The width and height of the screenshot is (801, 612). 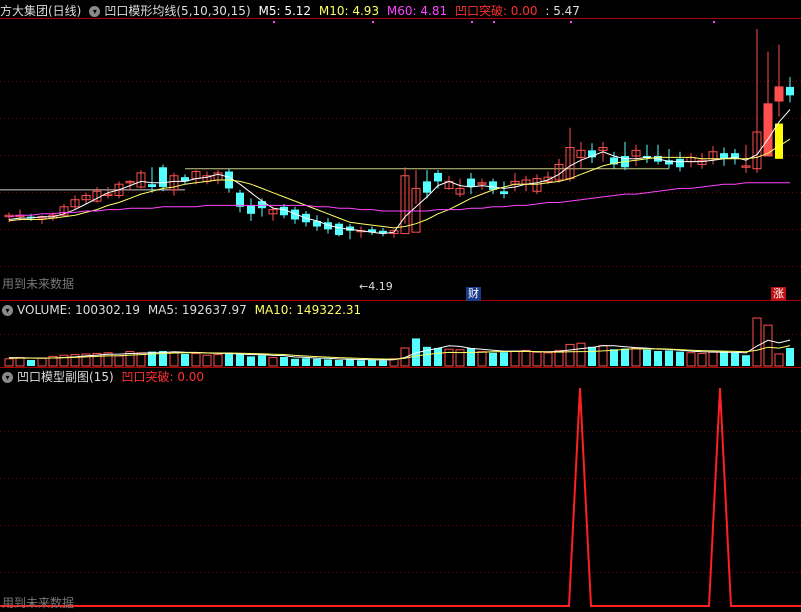 What do you see at coordinates (308, 310) in the screenshot?
I see `ma10-value: MA10: 149322.31` at bounding box center [308, 310].